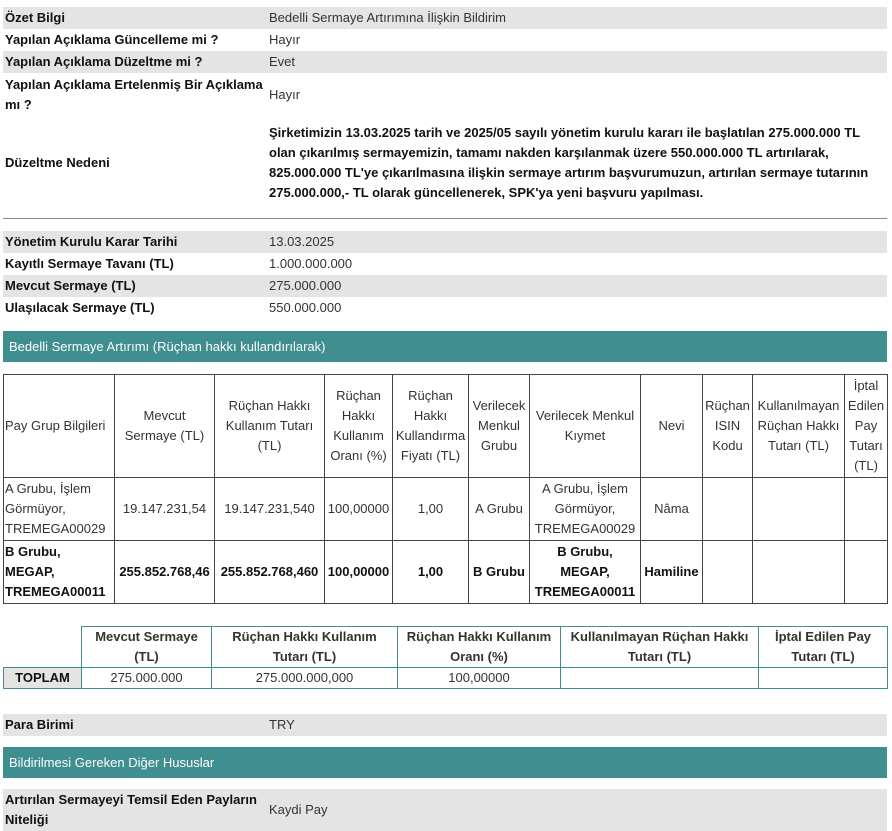  I want to click on target-capital-key: Ulaşılacak Sermaye (TL), so click(80, 307).